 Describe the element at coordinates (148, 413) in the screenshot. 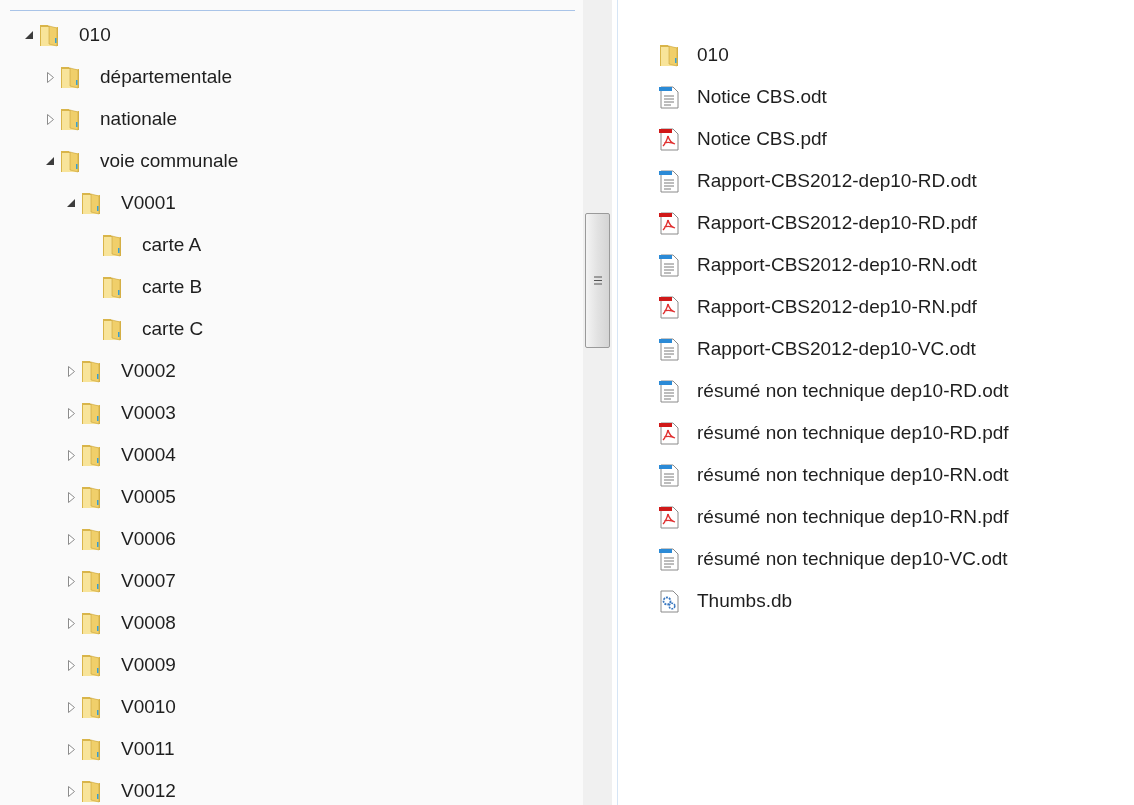

I see `folder-name: V0003` at that location.